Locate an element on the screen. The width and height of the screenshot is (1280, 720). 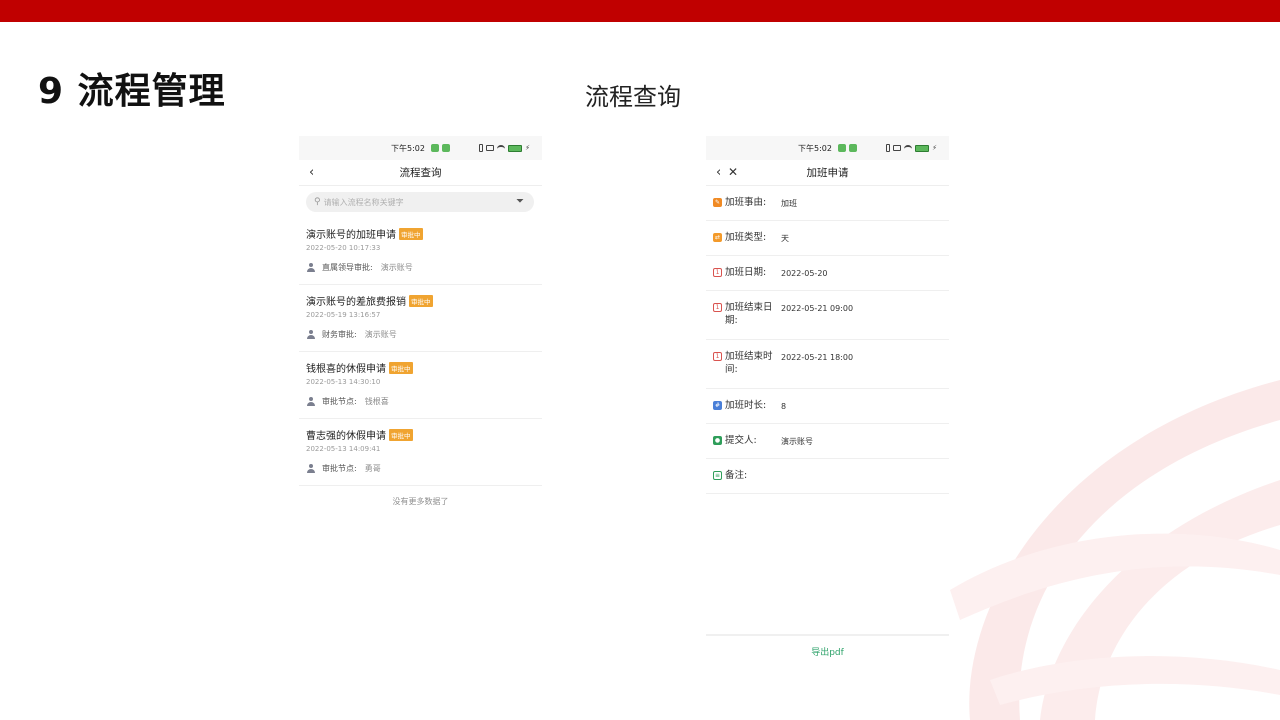
nav-title: 加班申请 is located at coordinates (827, 173).